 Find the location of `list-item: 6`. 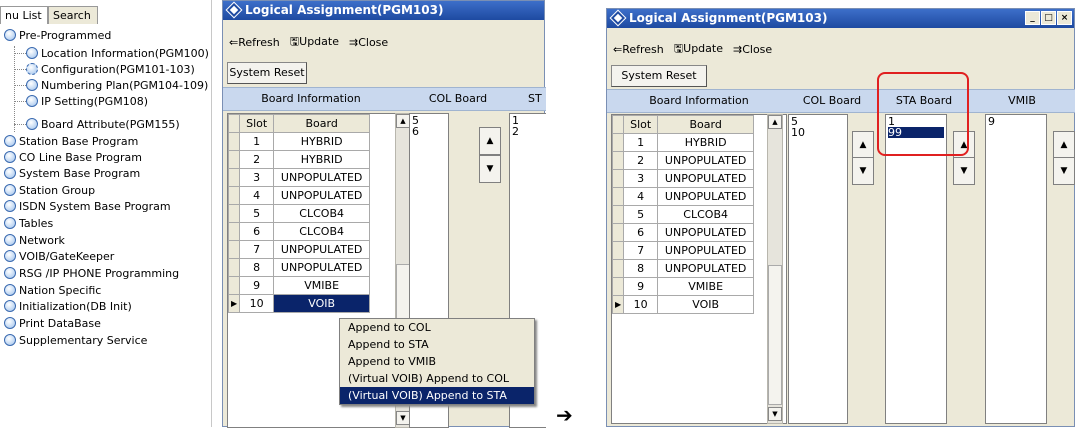

list-item: 6 is located at coordinates (429, 131).